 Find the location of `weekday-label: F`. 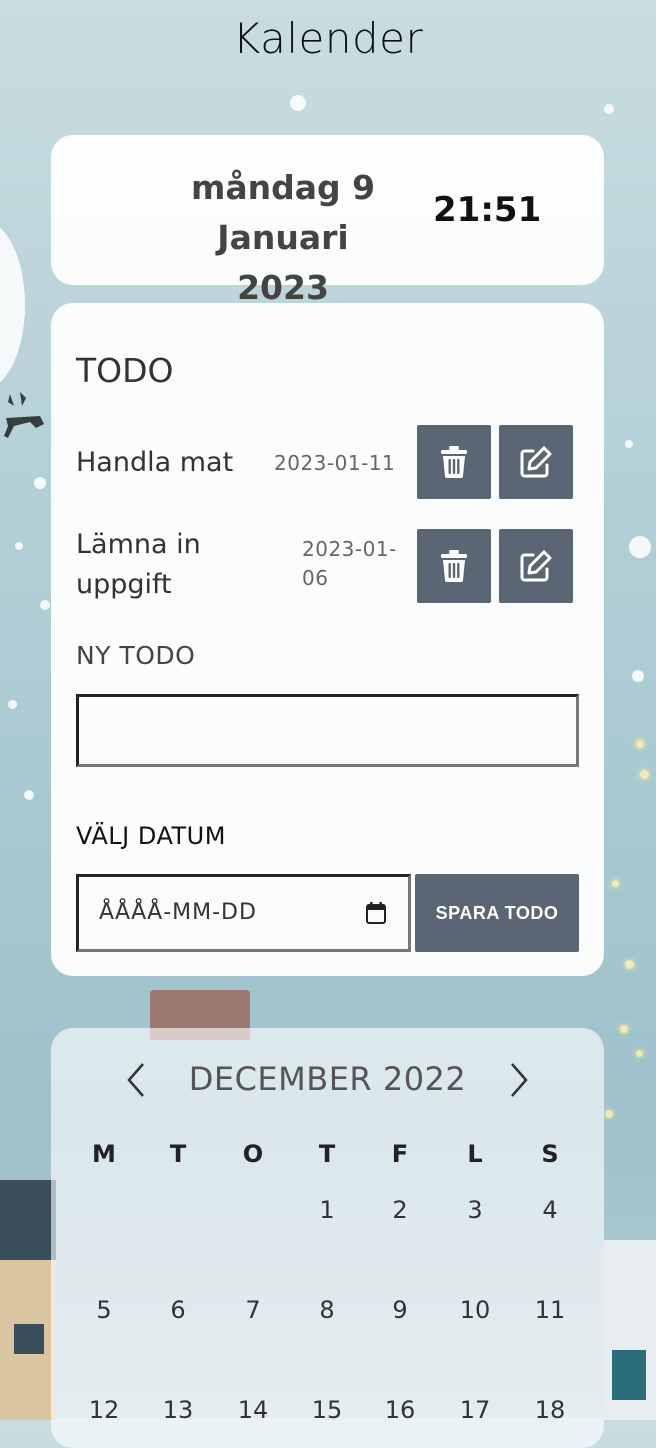

weekday-label: F is located at coordinates (400, 1154).